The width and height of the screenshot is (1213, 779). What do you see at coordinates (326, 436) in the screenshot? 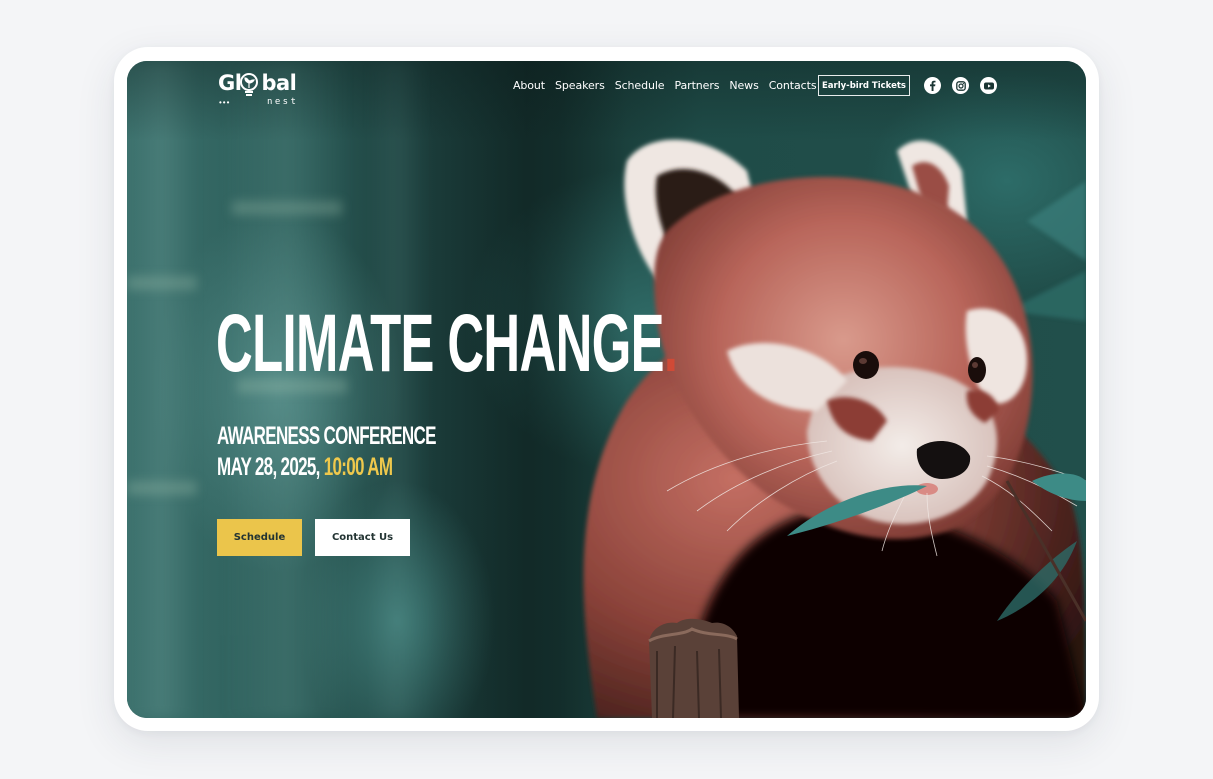
I see `conference-subtitle: AWARENESS CONFERENCE` at bounding box center [326, 436].